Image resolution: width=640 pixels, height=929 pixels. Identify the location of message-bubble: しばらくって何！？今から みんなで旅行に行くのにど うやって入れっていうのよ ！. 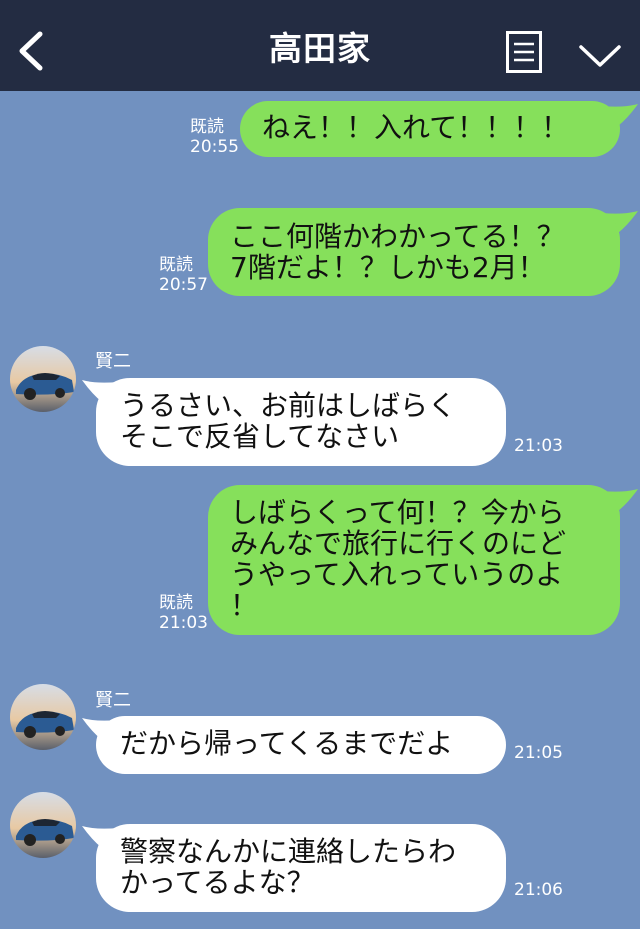
(414, 560).